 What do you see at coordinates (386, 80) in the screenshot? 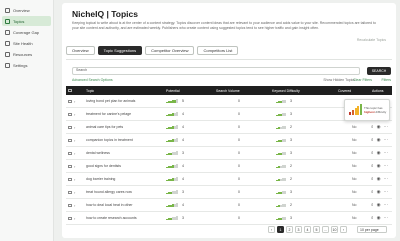
I see `filters-link: Filters` at bounding box center [386, 80].